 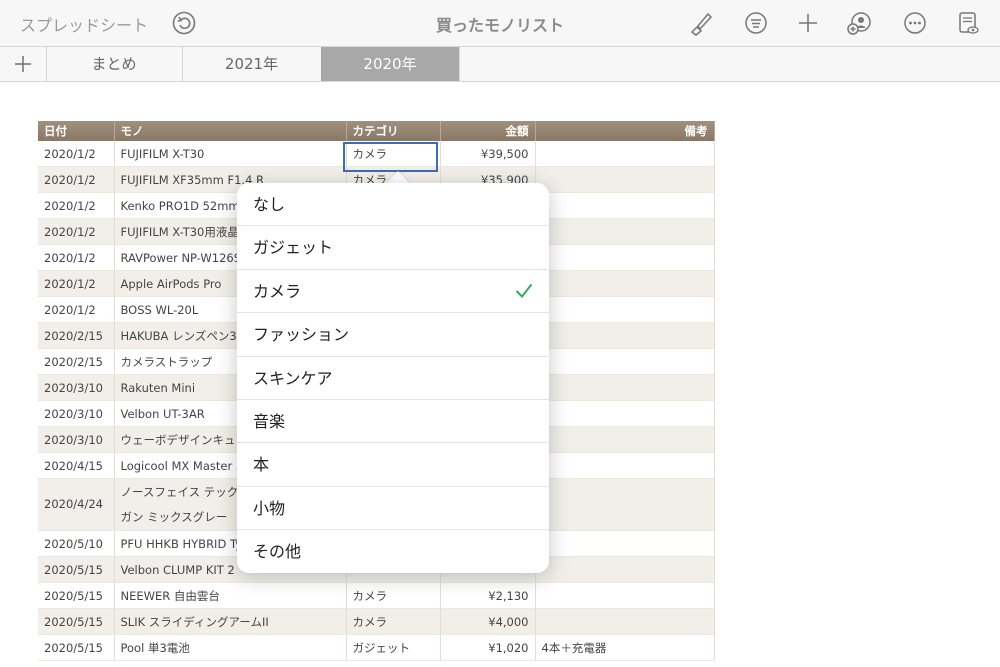 What do you see at coordinates (230, 621) in the screenshot?
I see `table-cell: SLIK スライディングアームII` at bounding box center [230, 621].